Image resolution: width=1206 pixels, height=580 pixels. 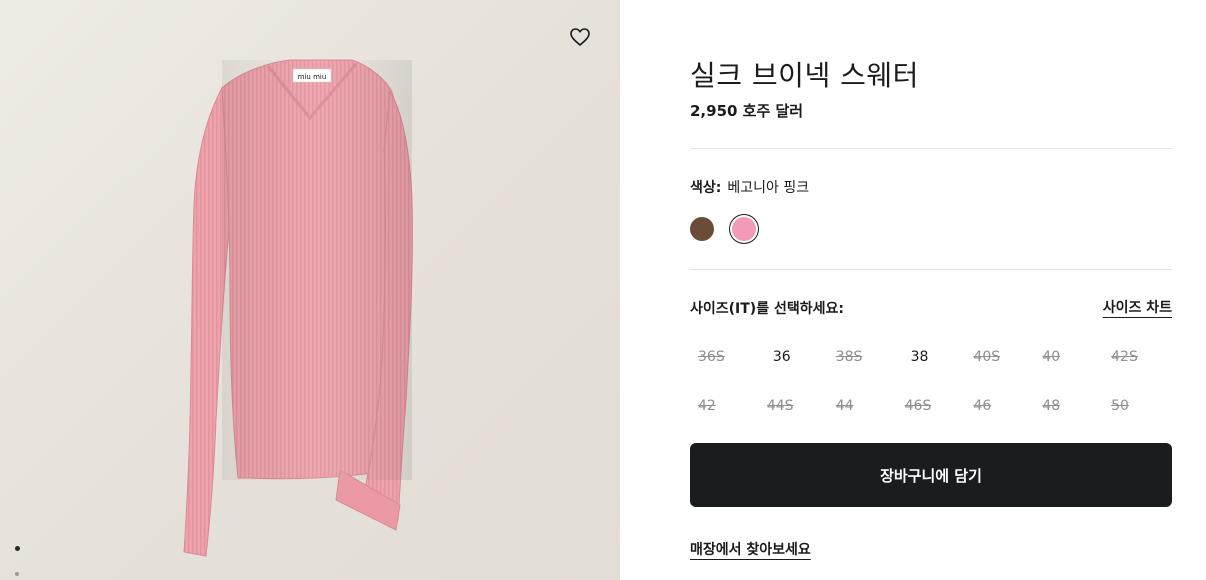 I want to click on size-option: 38S, so click(x=862, y=356).